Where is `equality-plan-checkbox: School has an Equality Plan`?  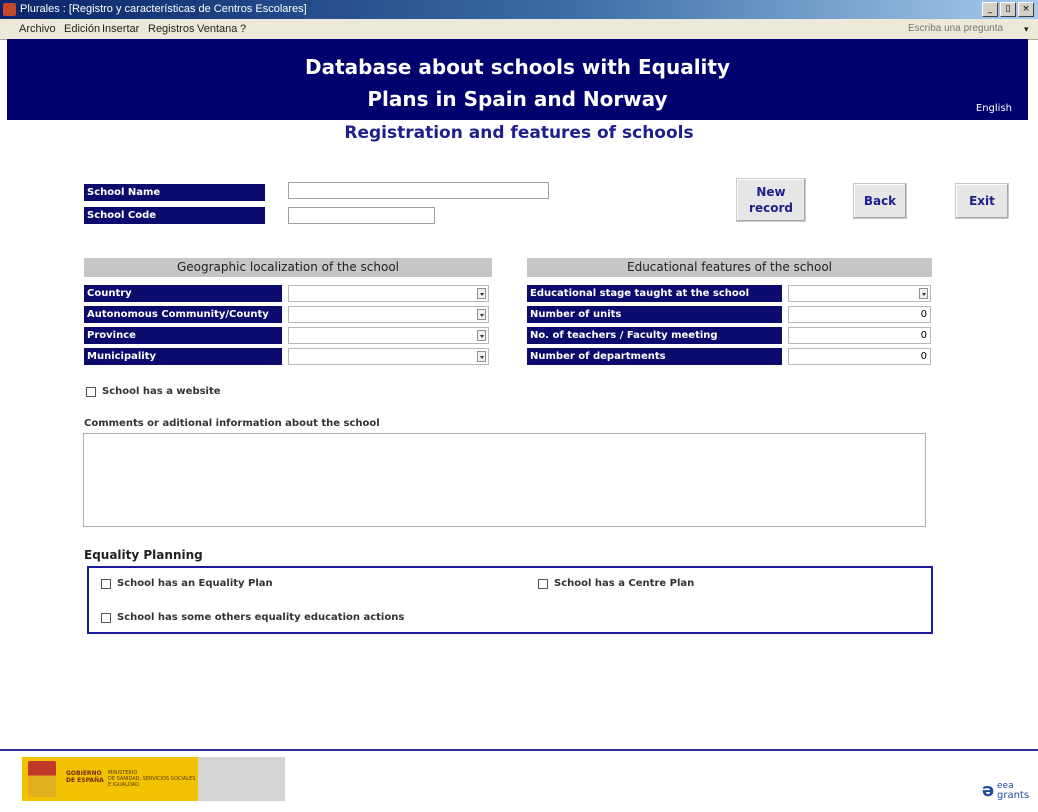 equality-plan-checkbox: School has an Equality Plan is located at coordinates (187, 583).